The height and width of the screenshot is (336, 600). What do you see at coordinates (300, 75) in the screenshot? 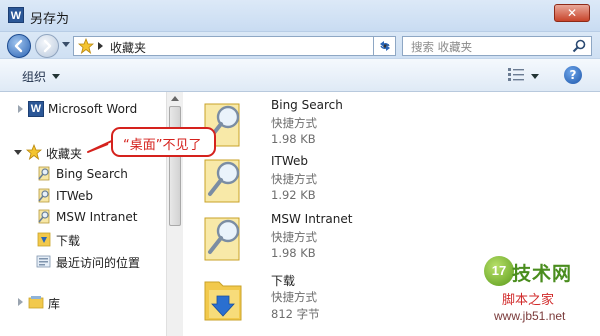
I see `command-toolbar: 组织 ?` at bounding box center [300, 75].